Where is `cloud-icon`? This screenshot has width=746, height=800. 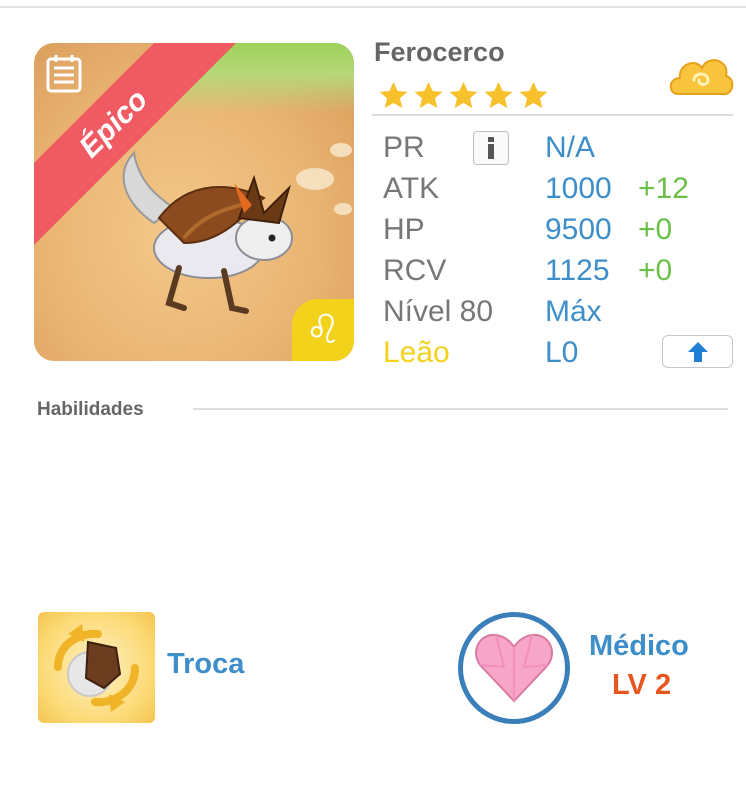
cloud-icon is located at coordinates (701, 77).